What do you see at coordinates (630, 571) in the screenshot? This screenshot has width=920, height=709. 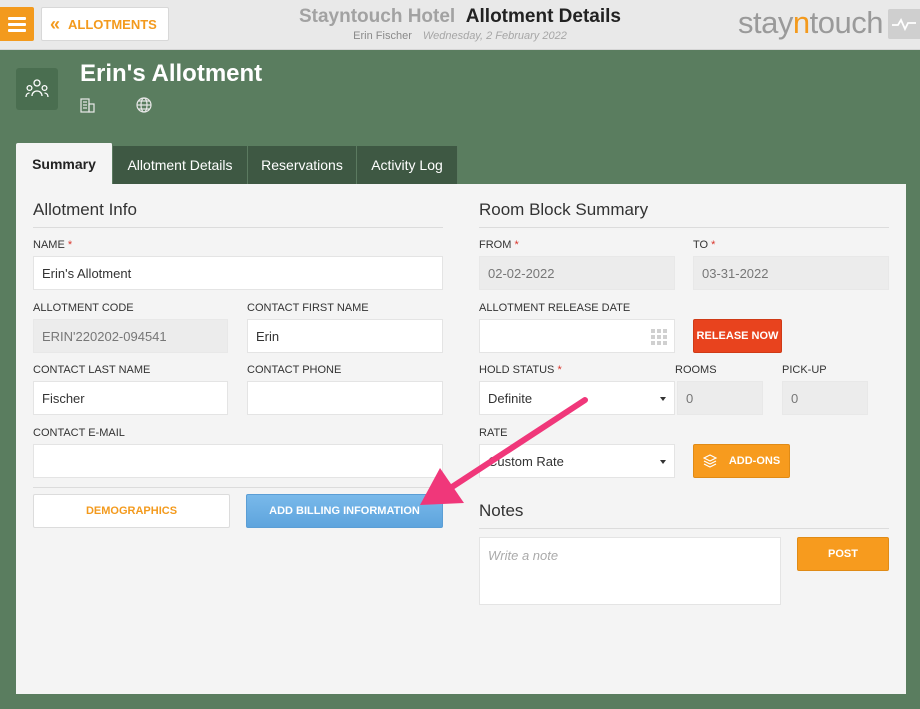 I see `note-textarea: Write a note` at bounding box center [630, 571].